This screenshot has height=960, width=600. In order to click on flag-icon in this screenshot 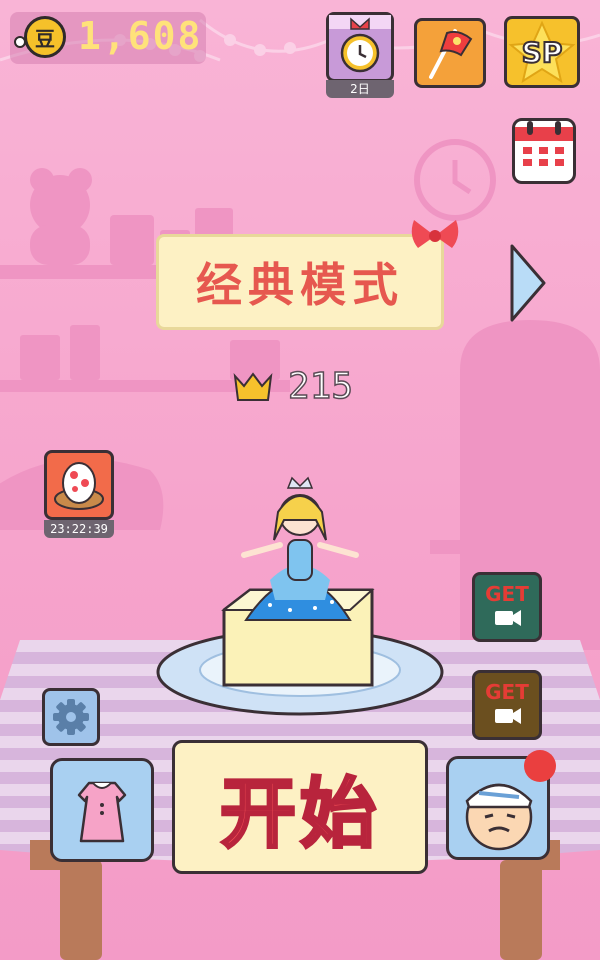, I will do `click(451, 54)`.